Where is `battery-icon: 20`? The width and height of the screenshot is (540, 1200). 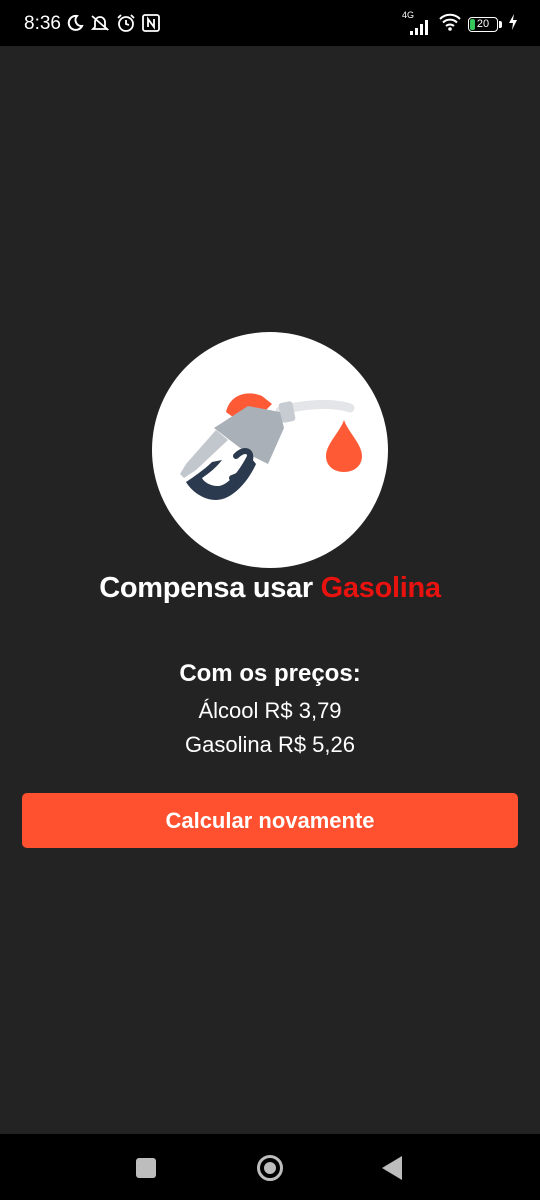 battery-icon: 20 is located at coordinates (485, 24).